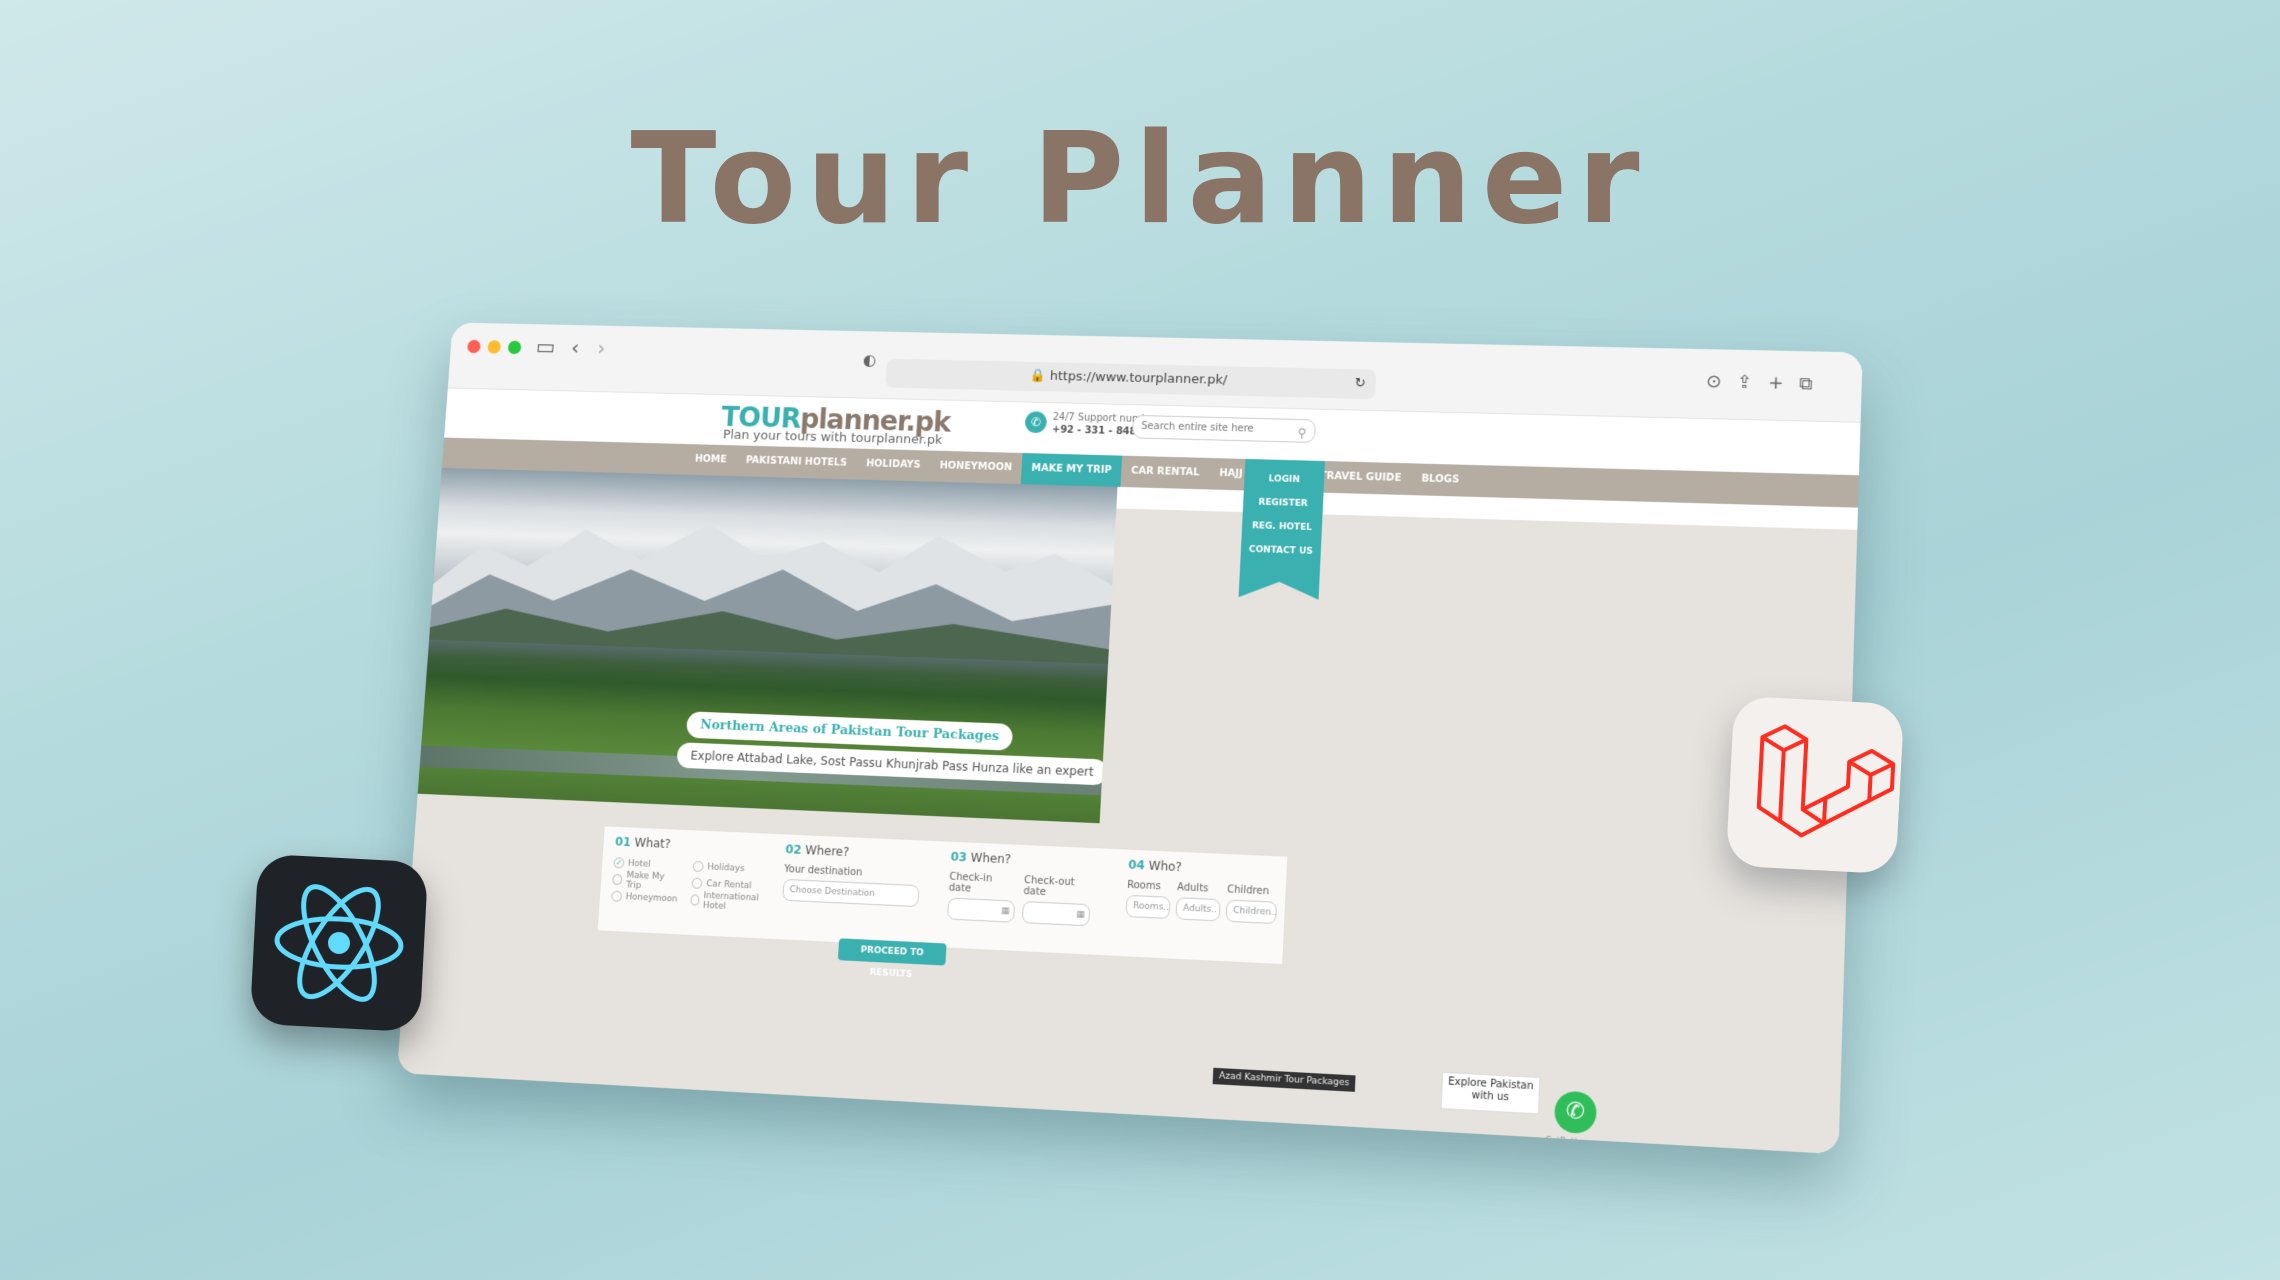  I want to click on option-holidays-label: Holidays, so click(726, 868).